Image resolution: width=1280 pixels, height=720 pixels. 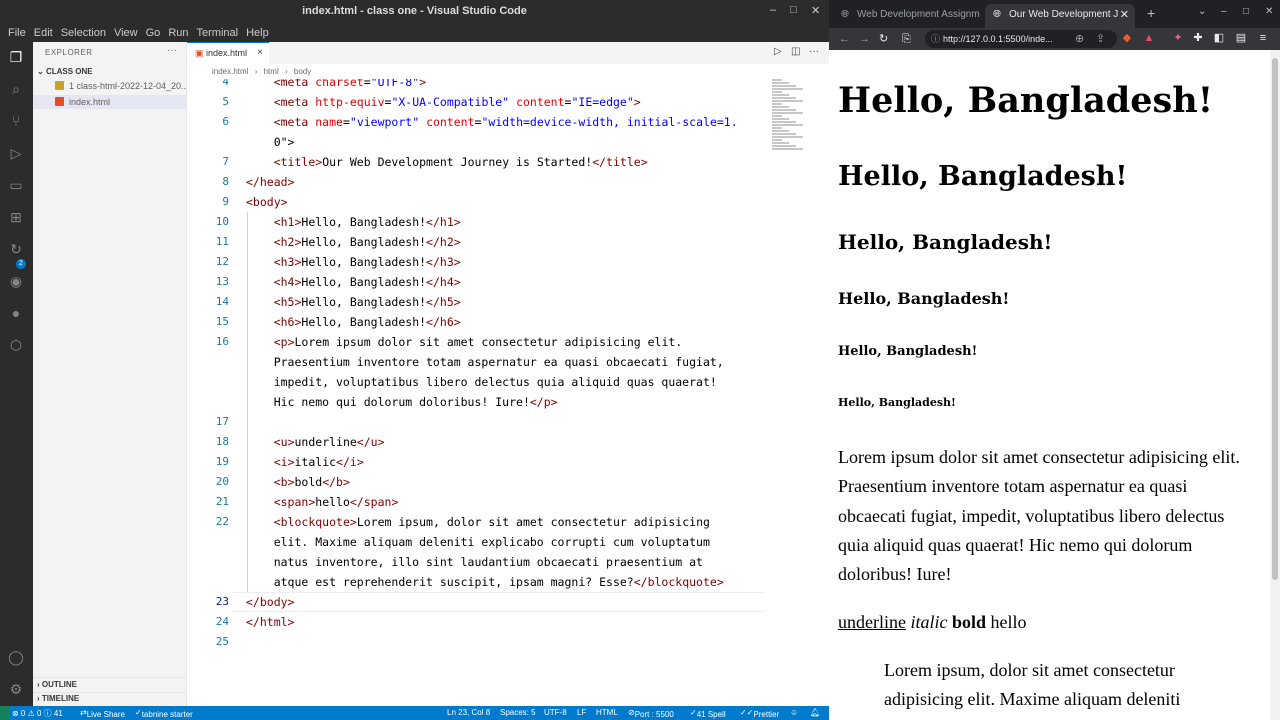 I want to click on tabnine-icon: ⬡, so click(x=16, y=345).